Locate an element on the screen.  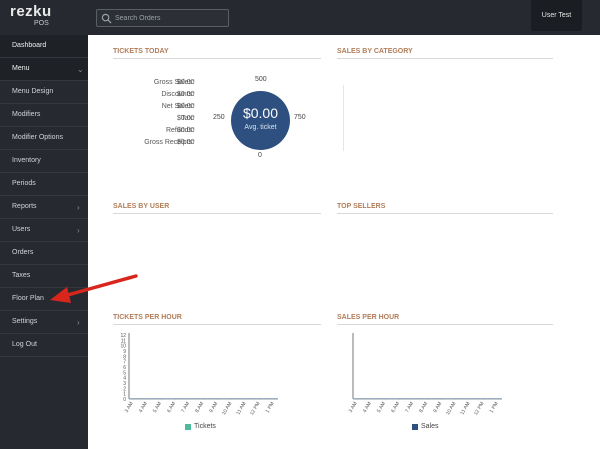
panel-title-tickets-per-hour: TICKETS PER HOUR is located at coordinates (147, 317).